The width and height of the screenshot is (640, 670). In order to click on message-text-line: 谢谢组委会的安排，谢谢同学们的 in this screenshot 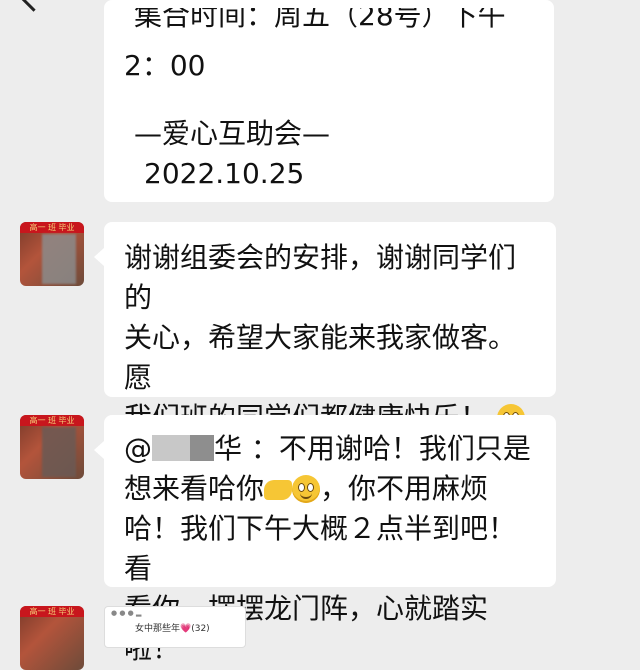, I will do `click(320, 277)`.